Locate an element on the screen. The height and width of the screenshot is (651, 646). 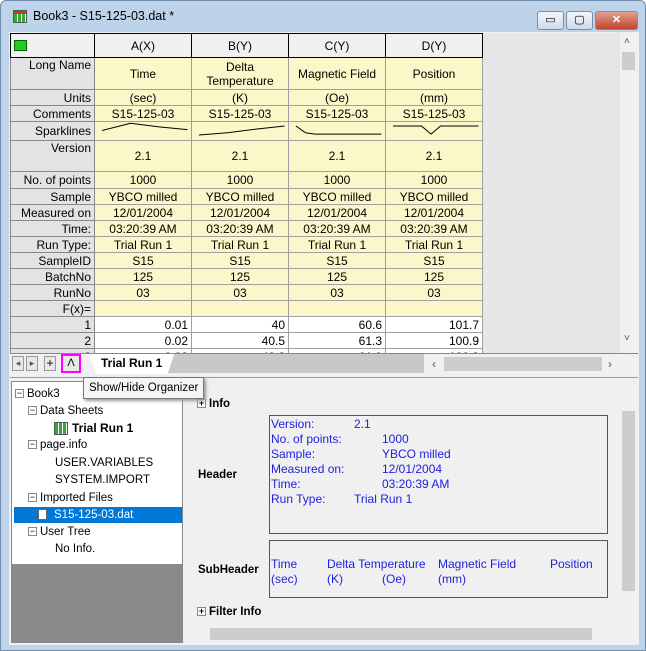
scroll-right-icon: › is located at coordinates (610, 364).